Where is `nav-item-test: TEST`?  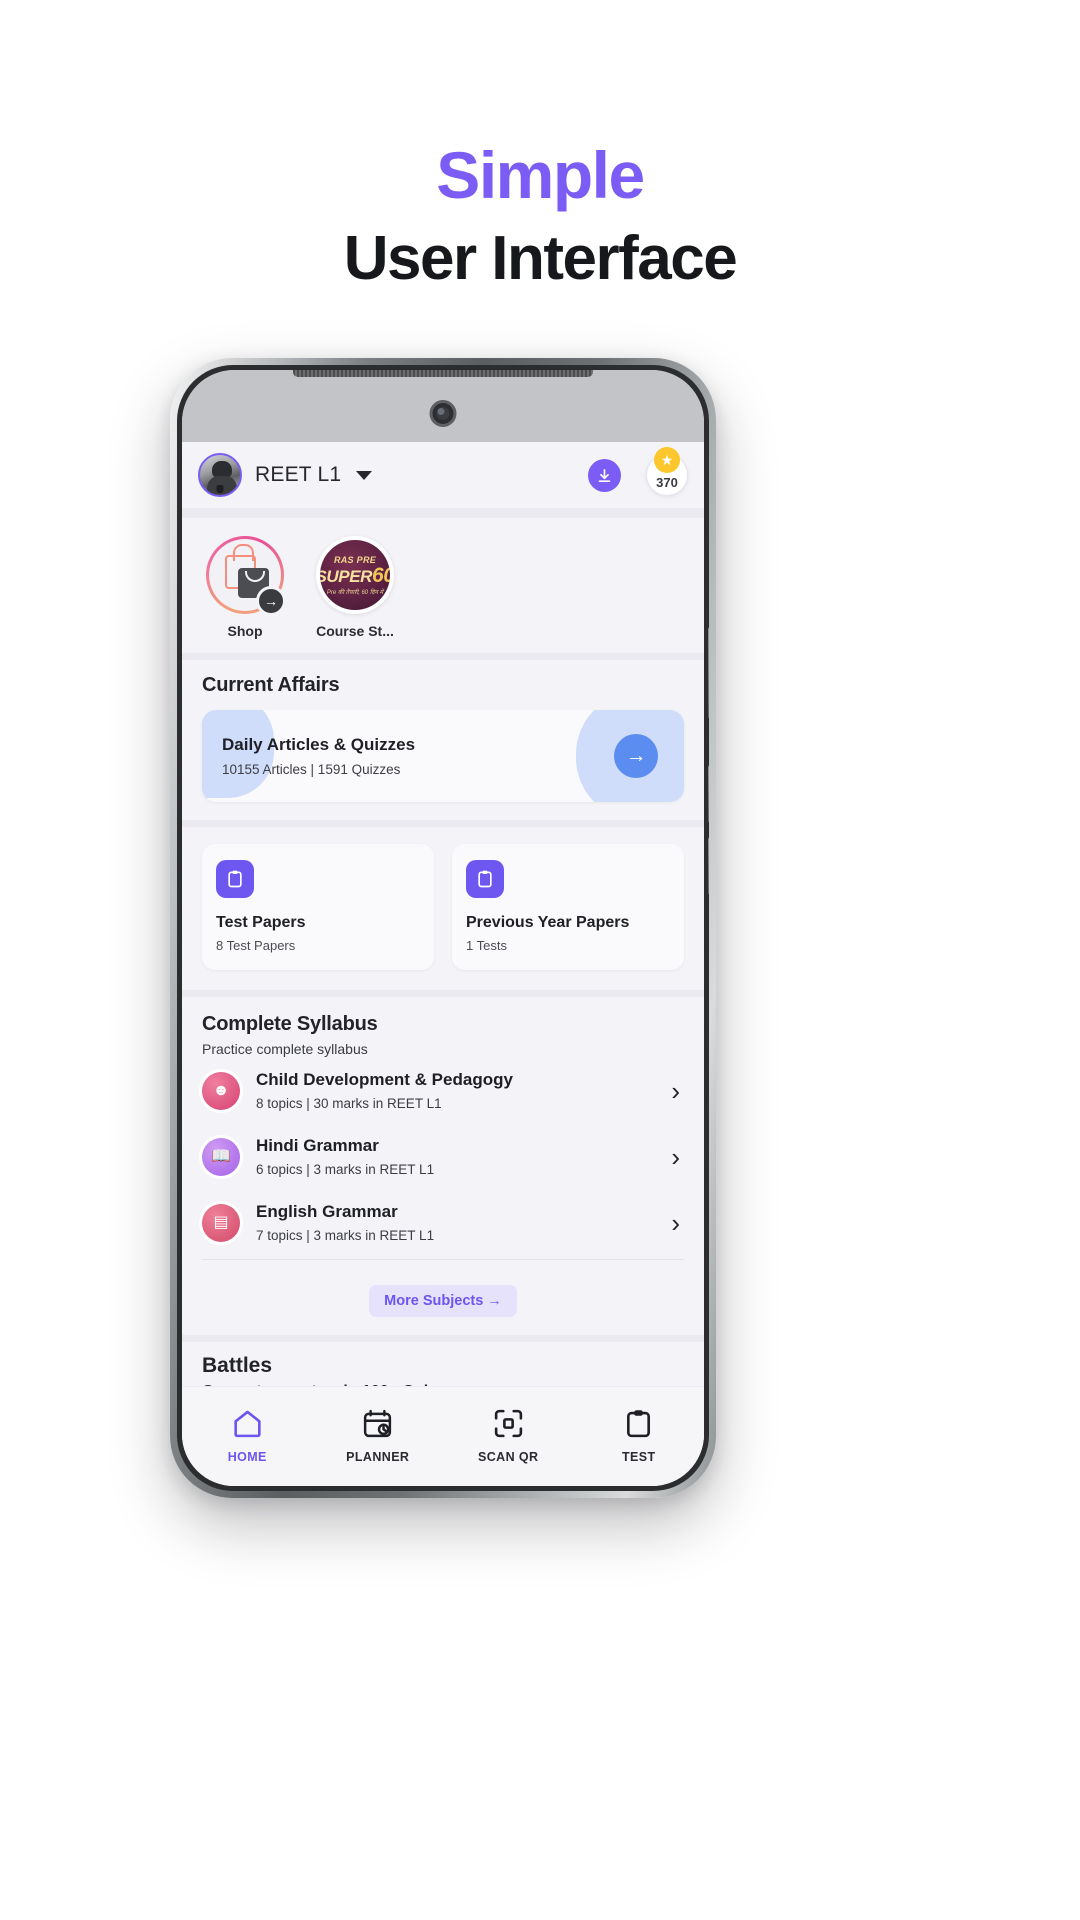 nav-item-test: TEST is located at coordinates (639, 1433).